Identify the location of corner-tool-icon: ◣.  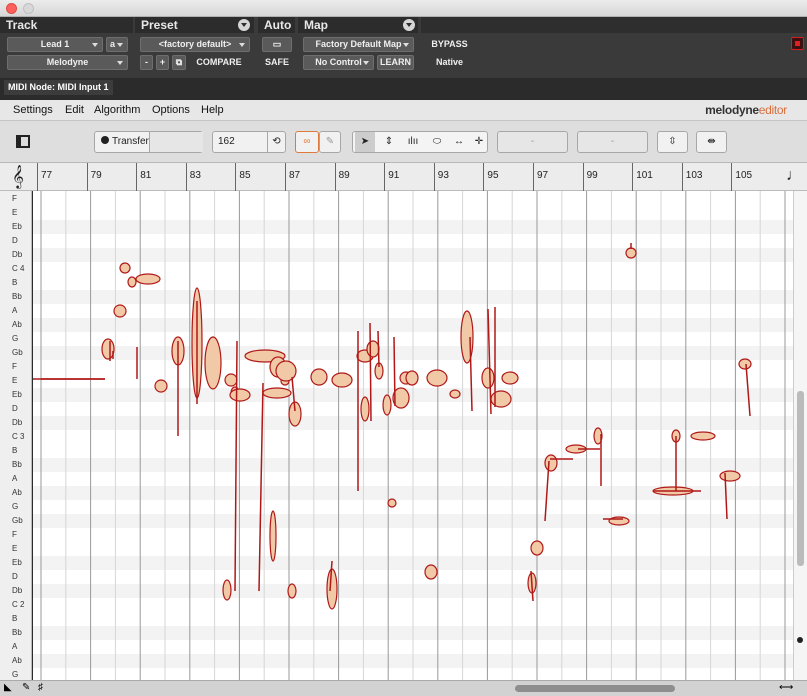
(8, 687).